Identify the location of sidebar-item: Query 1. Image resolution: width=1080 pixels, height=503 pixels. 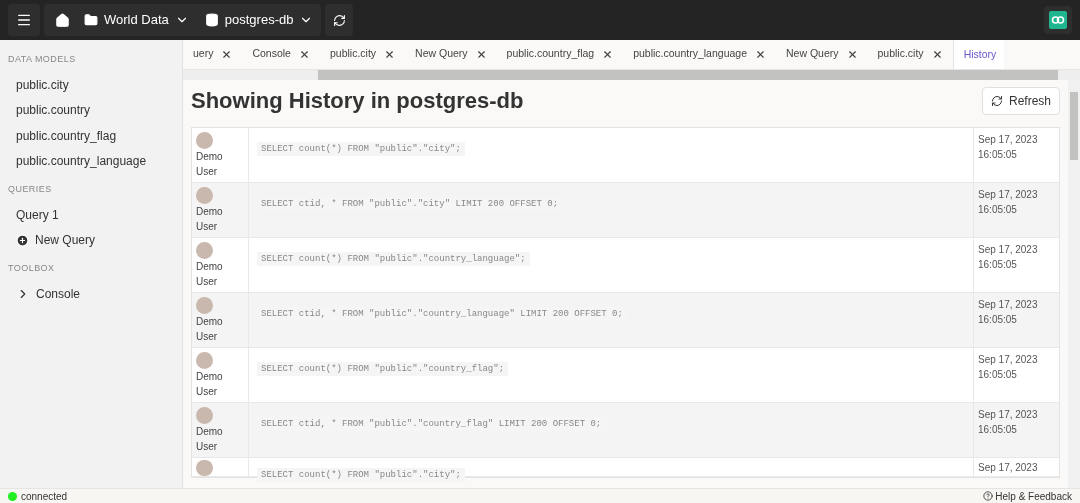
(91, 215).